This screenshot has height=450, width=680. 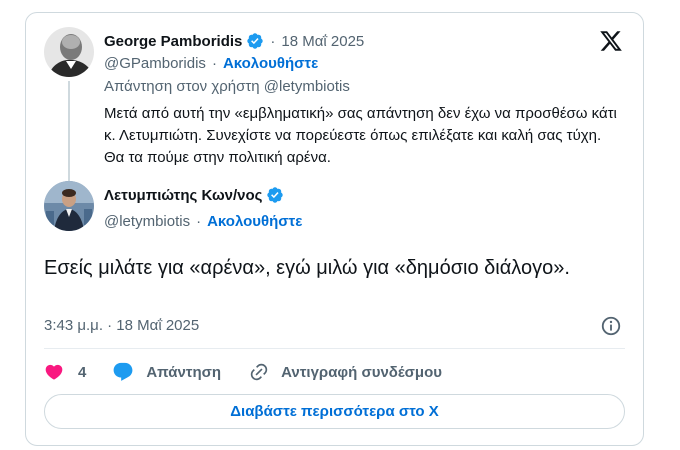 What do you see at coordinates (147, 221) in the screenshot?
I see `reply-handle: @letymbiotis` at bounding box center [147, 221].